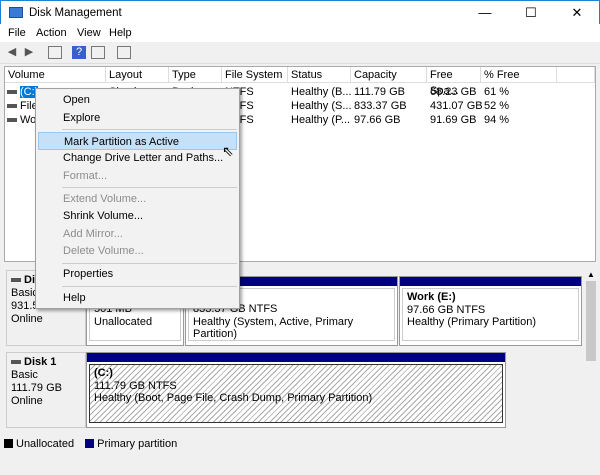 This screenshot has height=475, width=600. I want to click on toolbar: ◀ ▶ ?, so click(300, 53).